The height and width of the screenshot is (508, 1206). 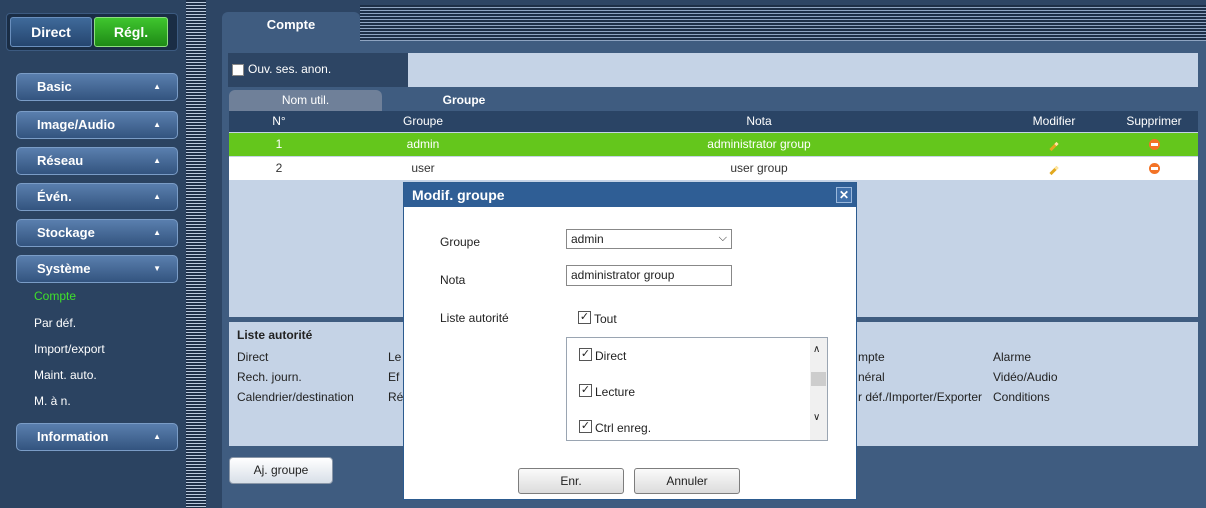 I want to click on row-nota: user group, so click(x=759, y=168).